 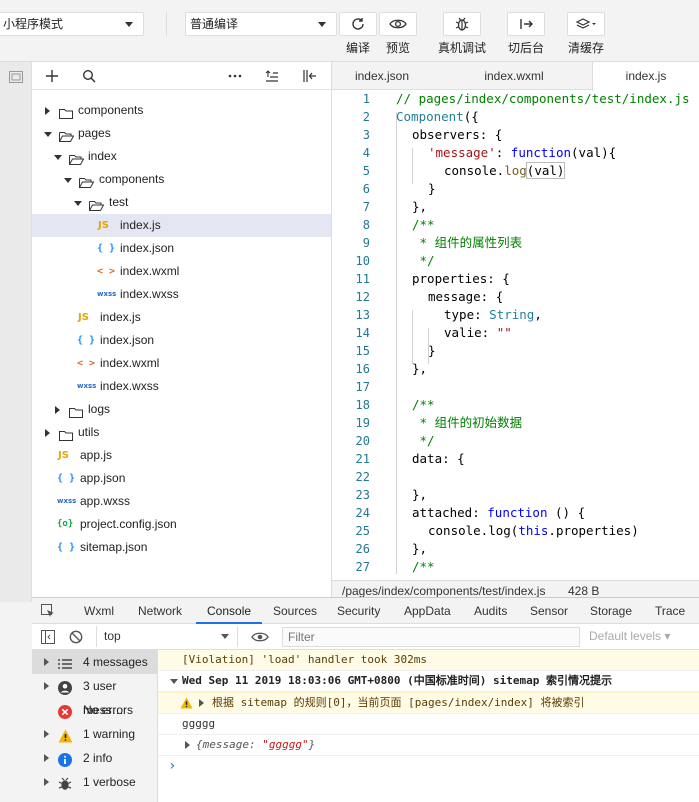 What do you see at coordinates (645, 76) in the screenshot?
I see `tab-index-js: index.js` at bounding box center [645, 76].